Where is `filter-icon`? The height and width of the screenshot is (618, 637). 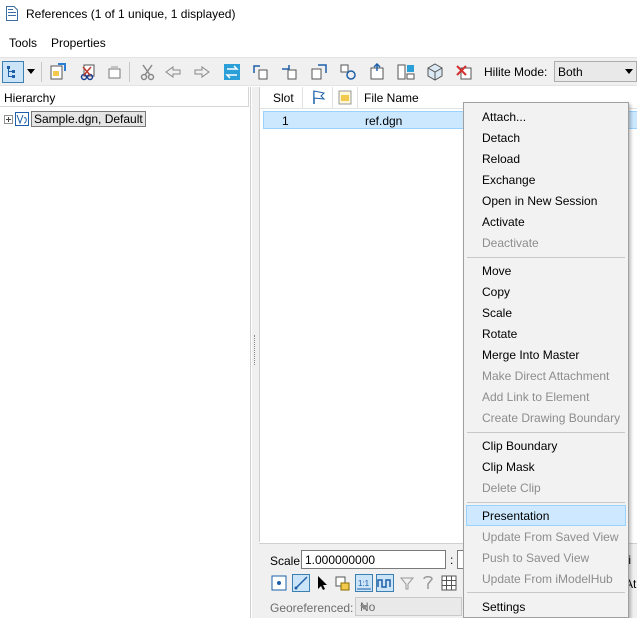 filter-icon is located at coordinates (407, 583).